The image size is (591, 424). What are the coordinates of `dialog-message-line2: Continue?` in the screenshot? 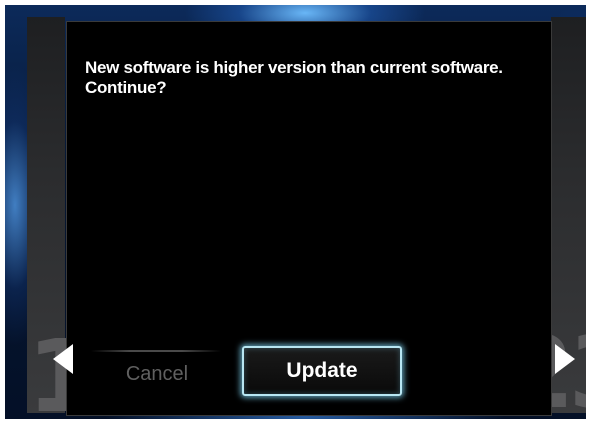 It's located at (126, 87).